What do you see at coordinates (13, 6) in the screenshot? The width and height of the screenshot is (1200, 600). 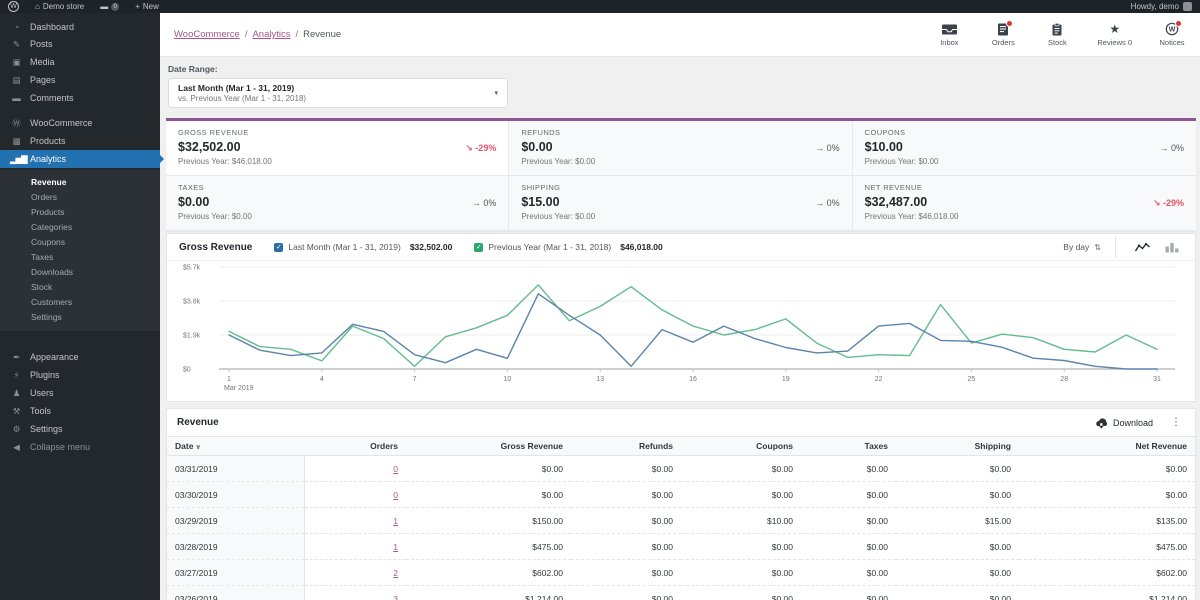 I see `wp-logo-menu: W` at bounding box center [13, 6].